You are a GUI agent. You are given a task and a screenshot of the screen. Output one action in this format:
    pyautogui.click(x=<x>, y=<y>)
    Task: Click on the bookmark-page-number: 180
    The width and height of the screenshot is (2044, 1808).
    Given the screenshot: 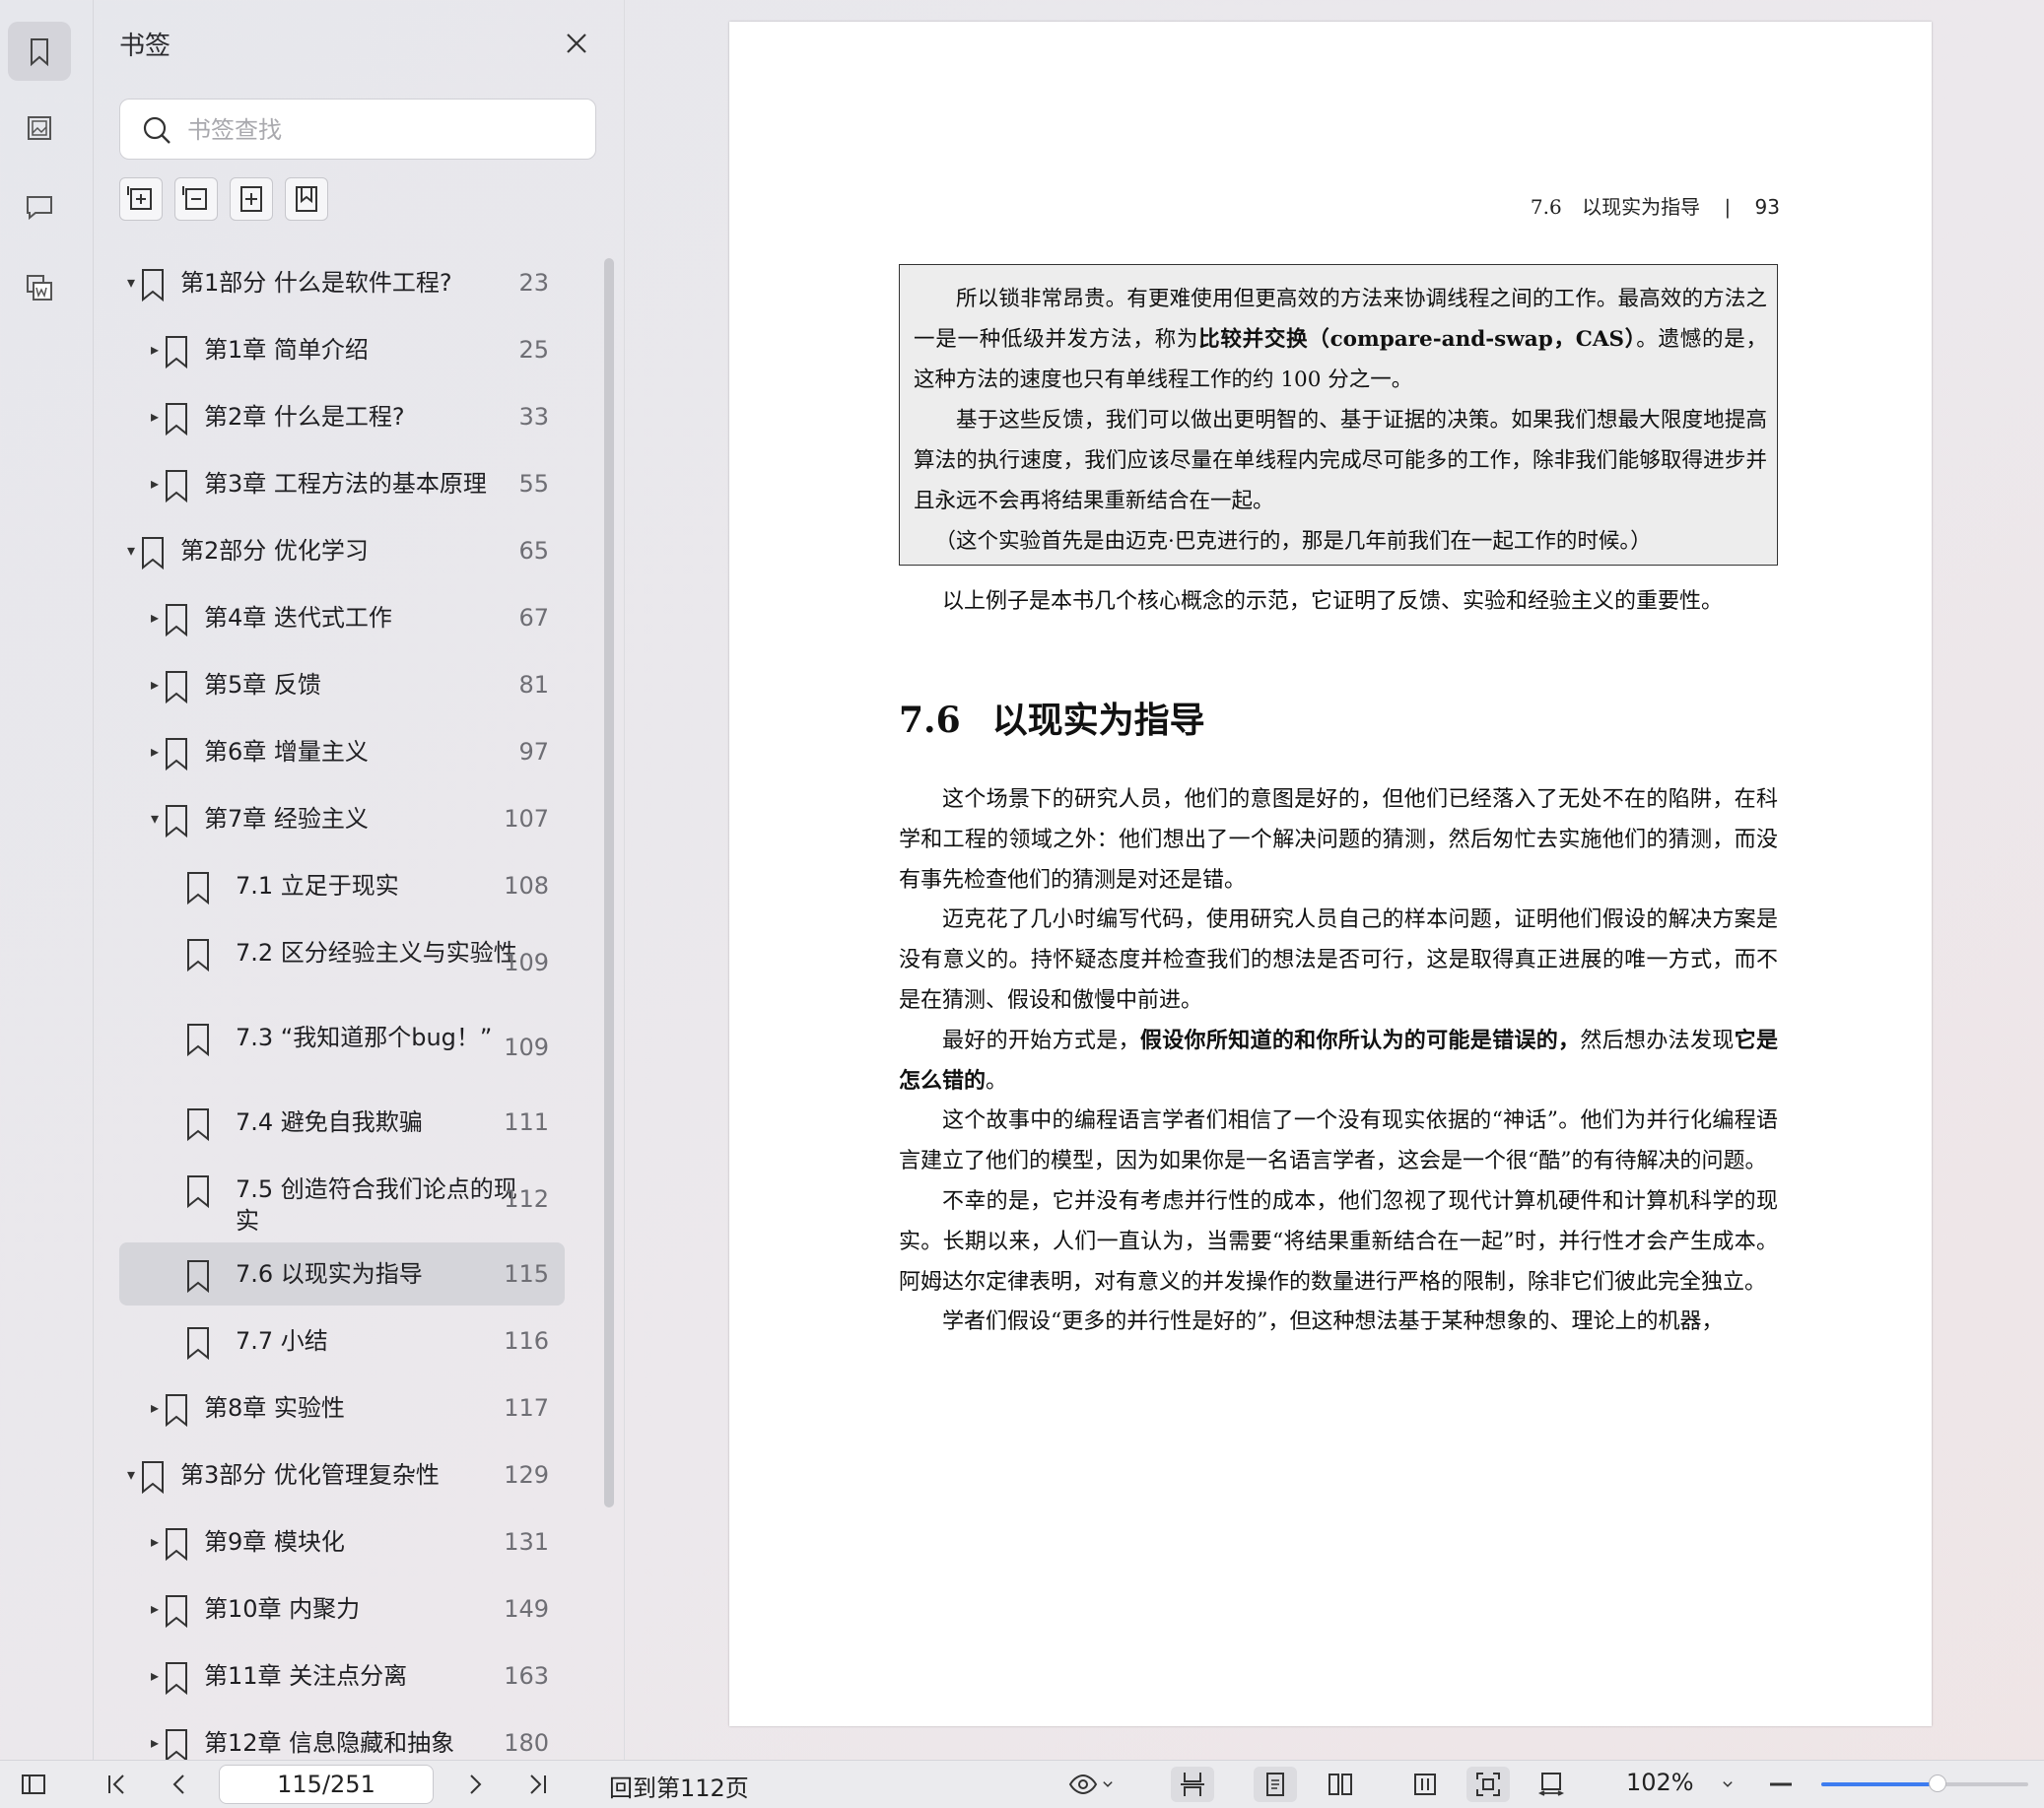 What is the action you would take?
    pyautogui.click(x=526, y=1743)
    